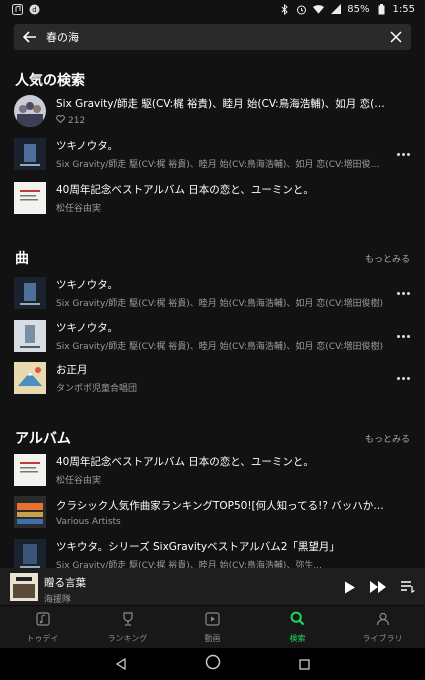 The image size is (425, 680). Describe the element at coordinates (60, 120) in the screenshot. I see `heart-icon` at that location.